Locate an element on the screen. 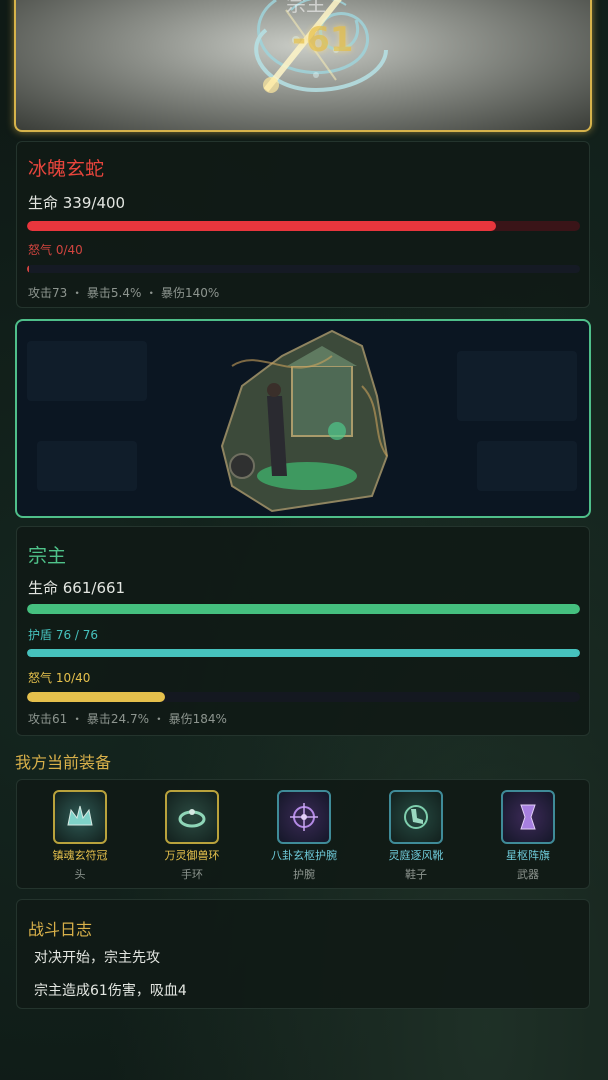  enemy-scene-label: 宗主 is located at coordinates (306, 8).